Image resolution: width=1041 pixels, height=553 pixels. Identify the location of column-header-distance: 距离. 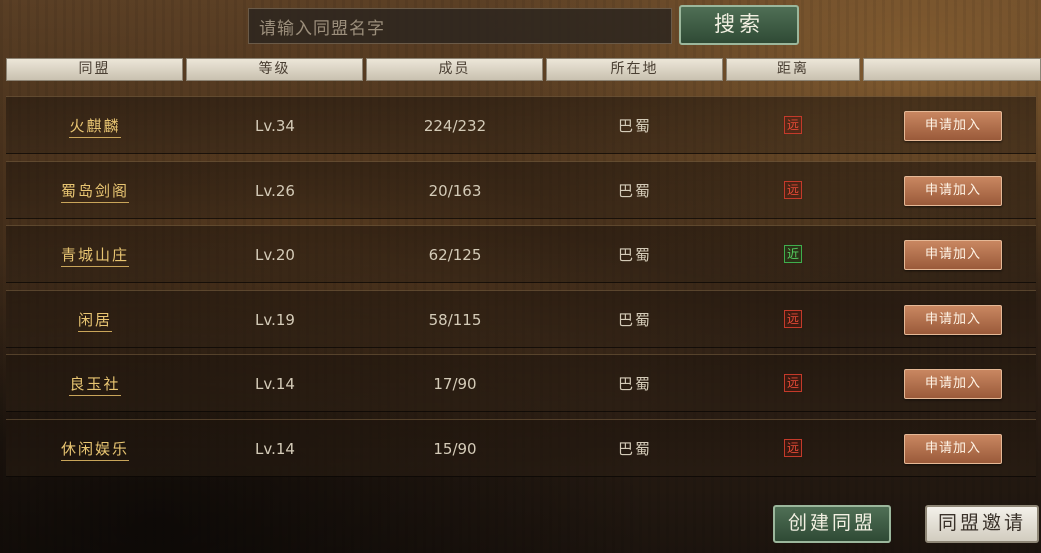
(793, 69).